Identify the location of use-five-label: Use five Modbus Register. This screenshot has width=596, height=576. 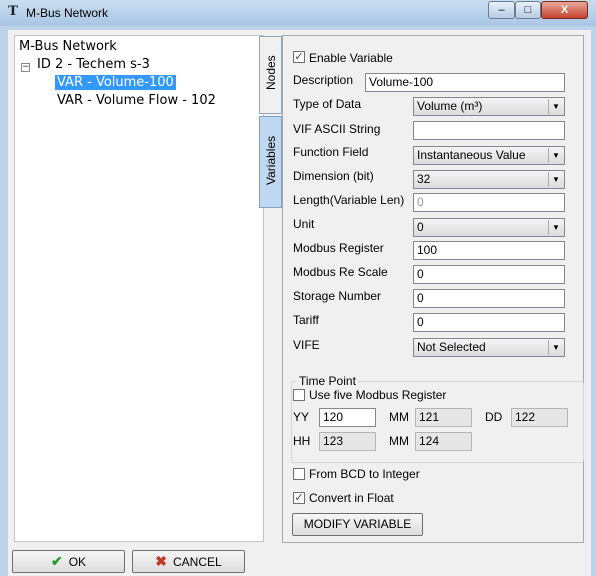
(378, 395).